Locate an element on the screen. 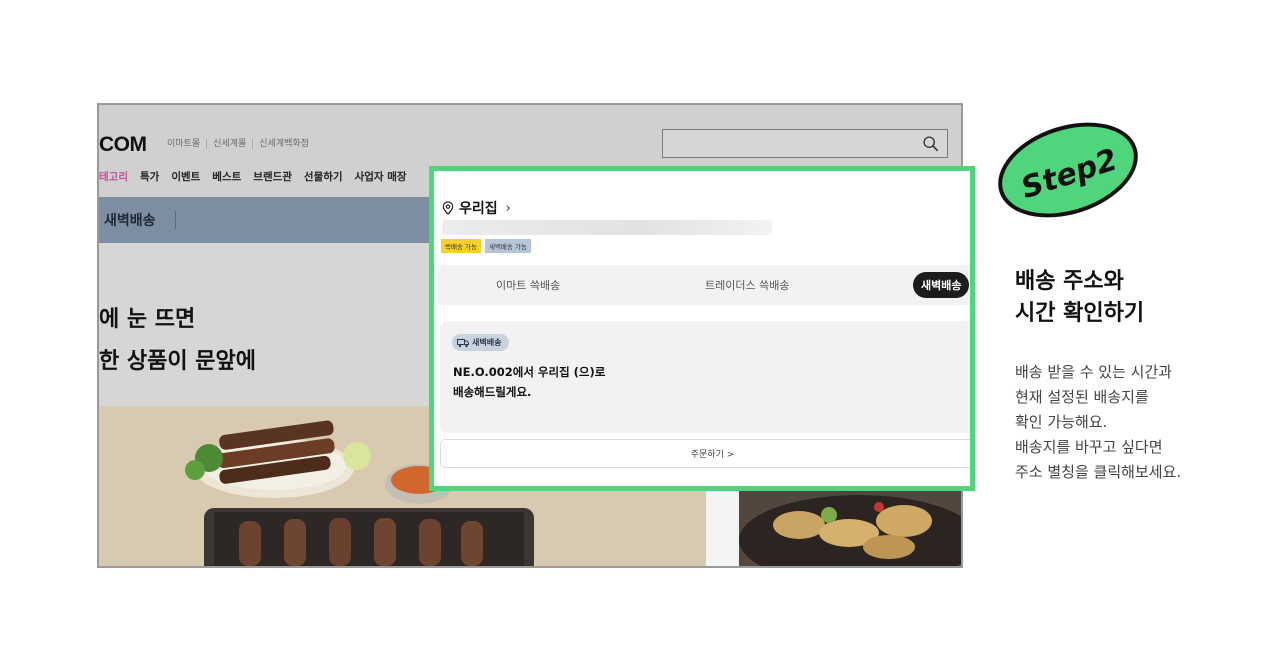 The image size is (1280, 670). address-selector: 우리집 › is located at coordinates (476, 208).